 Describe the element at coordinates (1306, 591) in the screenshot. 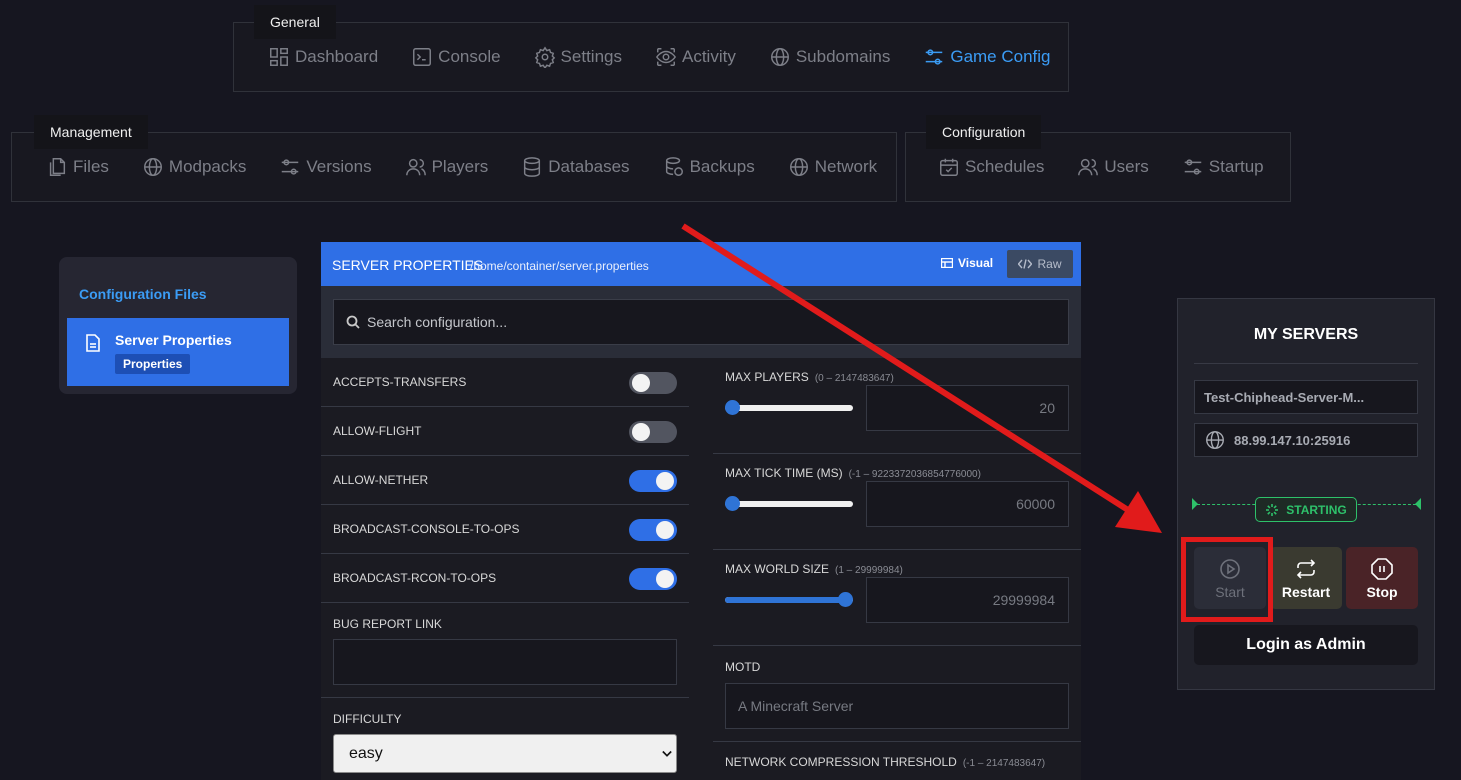

I see `restart-label: Restart` at that location.